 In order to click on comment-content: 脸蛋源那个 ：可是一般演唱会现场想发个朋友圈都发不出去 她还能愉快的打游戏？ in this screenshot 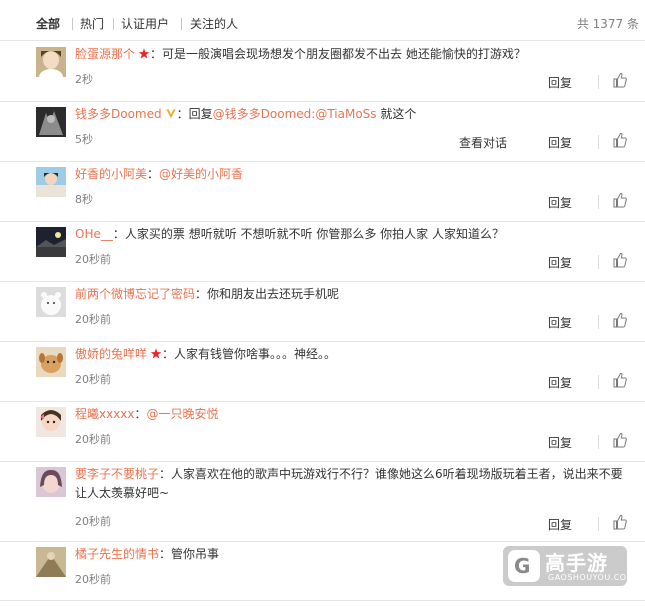, I will do `click(353, 54)`.